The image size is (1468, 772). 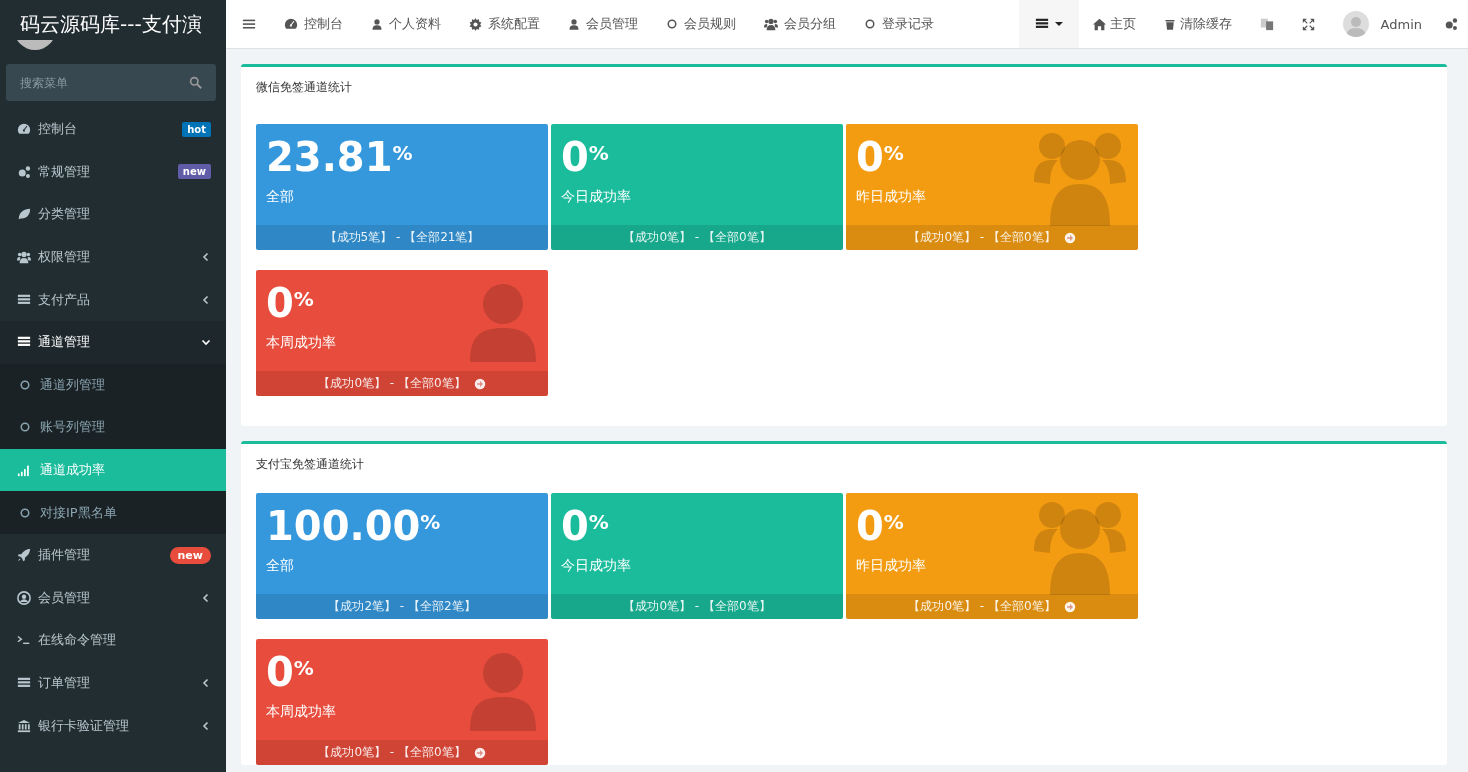 What do you see at coordinates (1308, 24) in the screenshot?
I see `expand-icon` at bounding box center [1308, 24].